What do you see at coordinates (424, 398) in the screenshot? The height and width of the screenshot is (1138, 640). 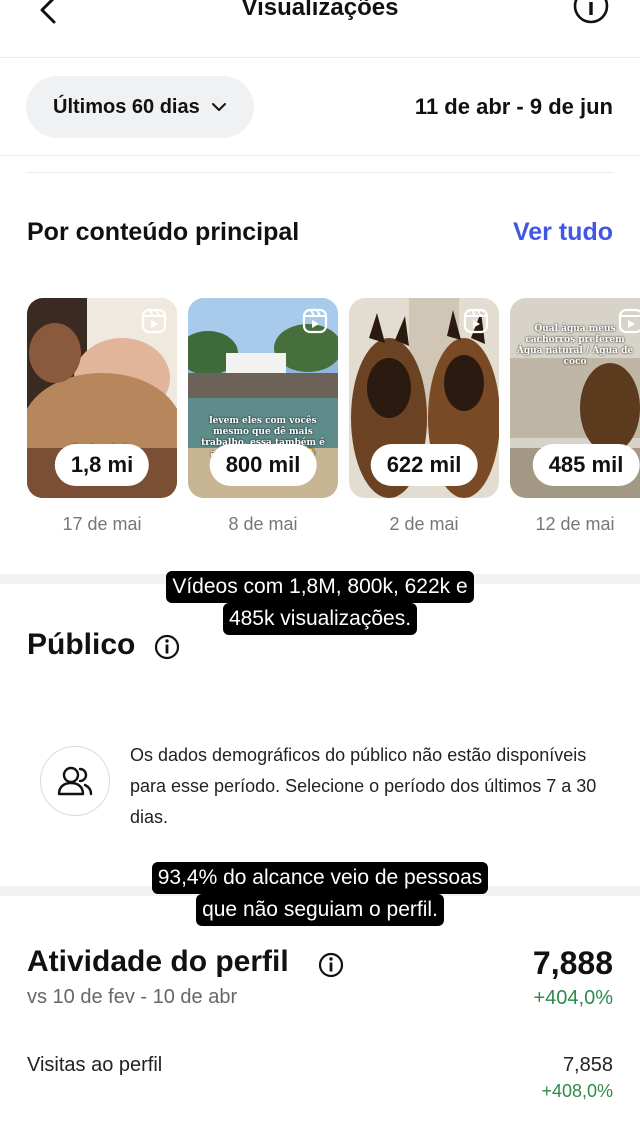 I see `reel-thumbnail-3: 622 mil` at bounding box center [424, 398].